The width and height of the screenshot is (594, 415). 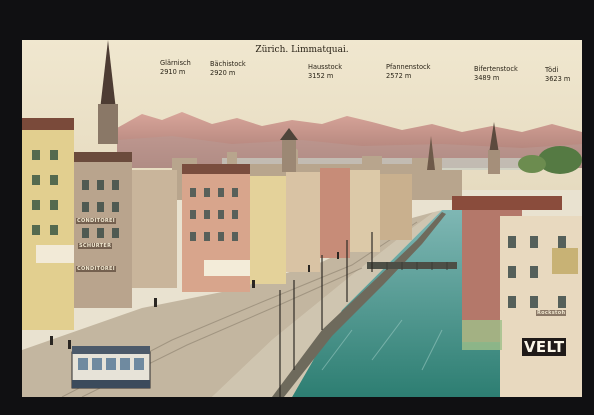 What do you see at coordinates (552, 70) in the screenshot?
I see `peak-name: Tödi` at bounding box center [552, 70].